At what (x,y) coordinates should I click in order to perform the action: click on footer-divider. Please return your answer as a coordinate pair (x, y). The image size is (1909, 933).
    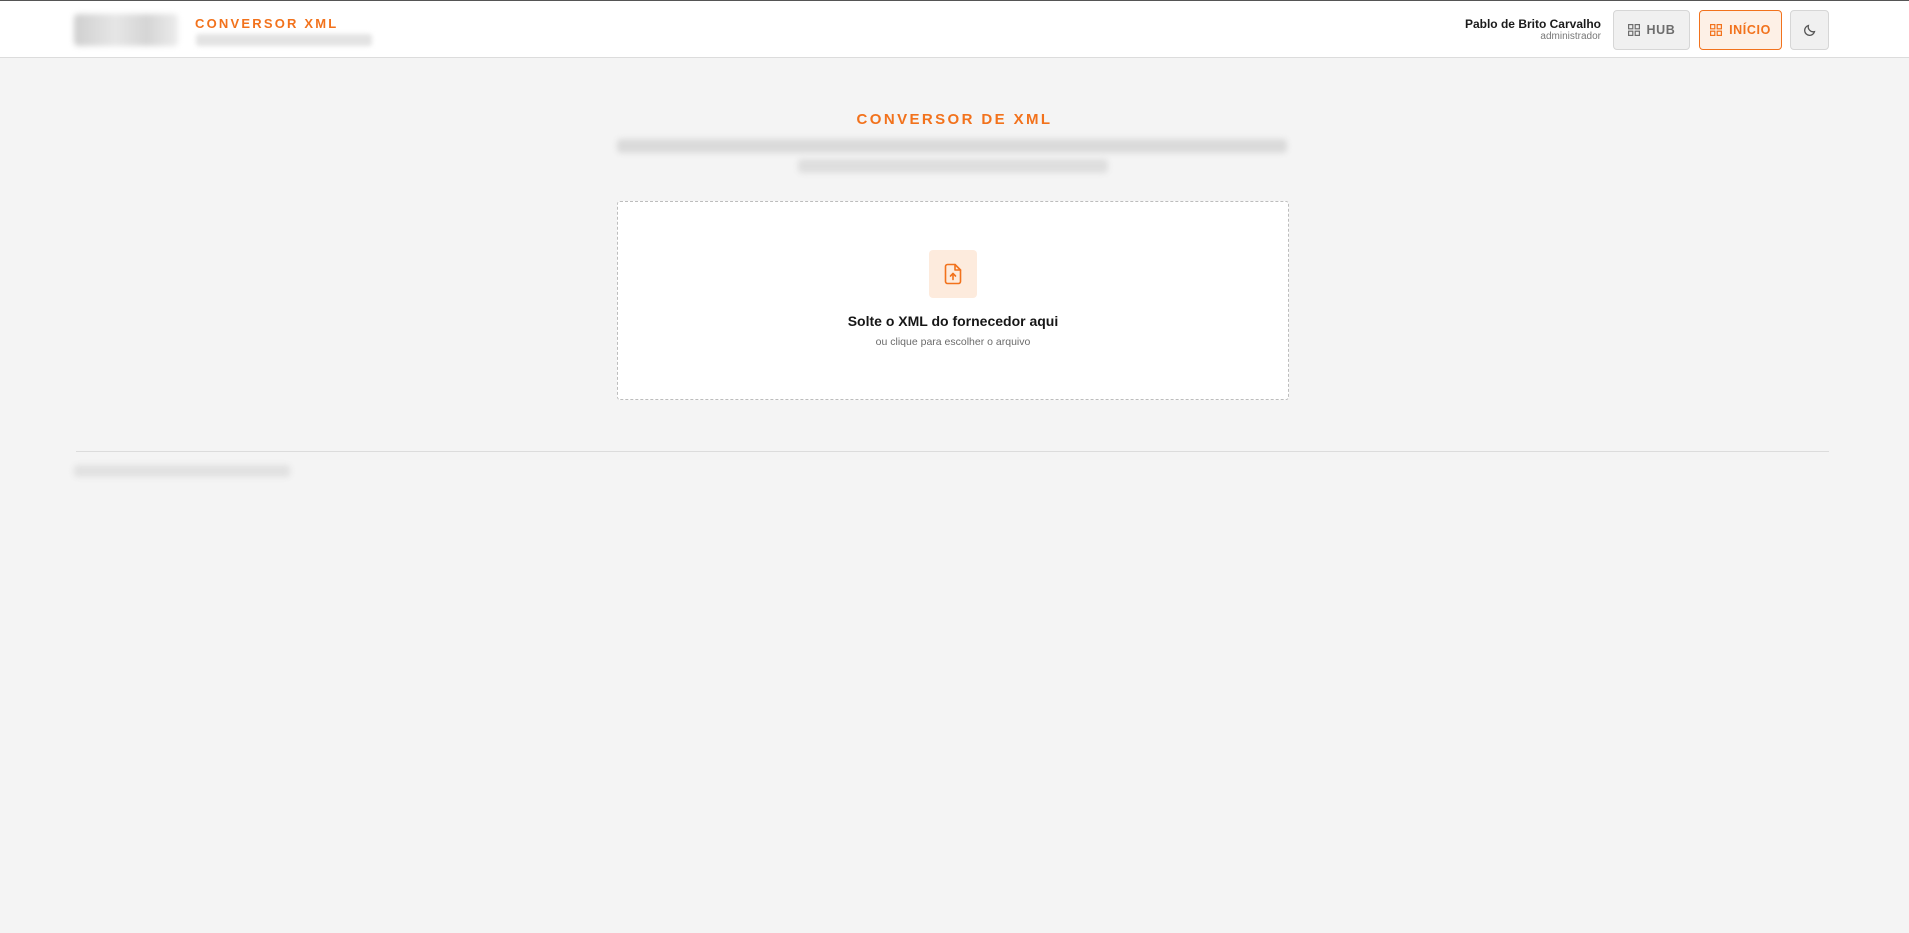
    Looking at the image, I should click on (952, 451).